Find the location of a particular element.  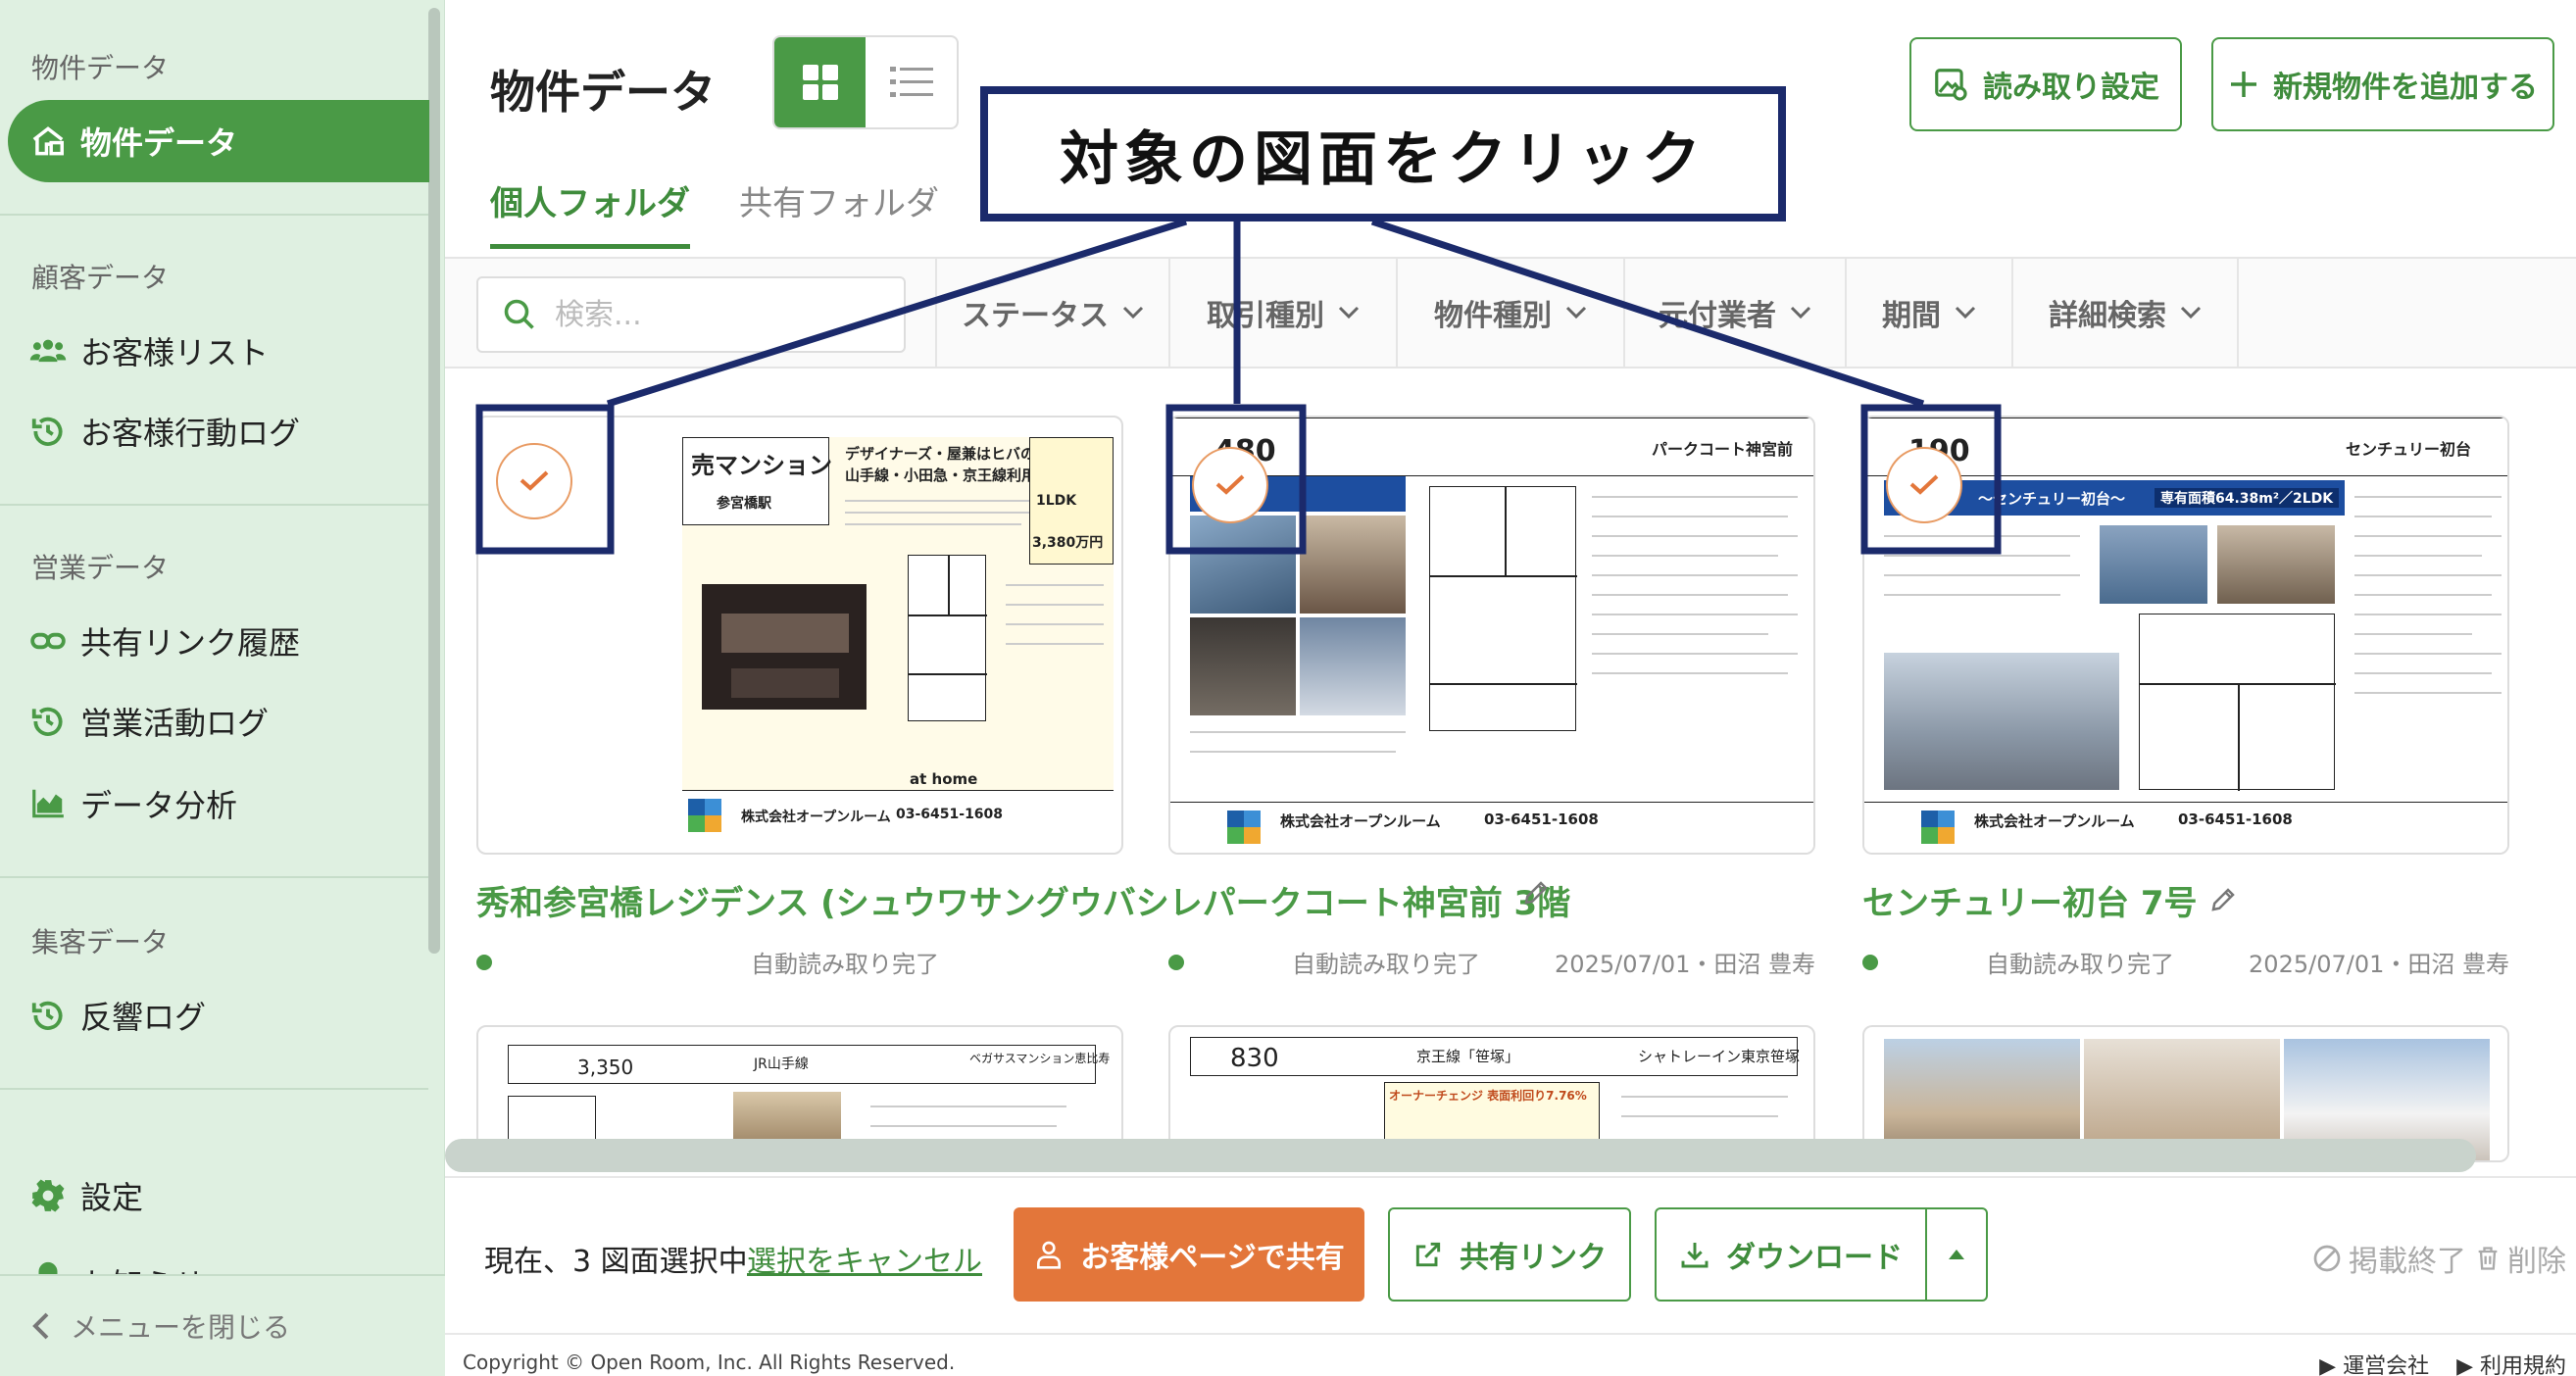

flyer-price: 3,380万円 is located at coordinates (1068, 543).